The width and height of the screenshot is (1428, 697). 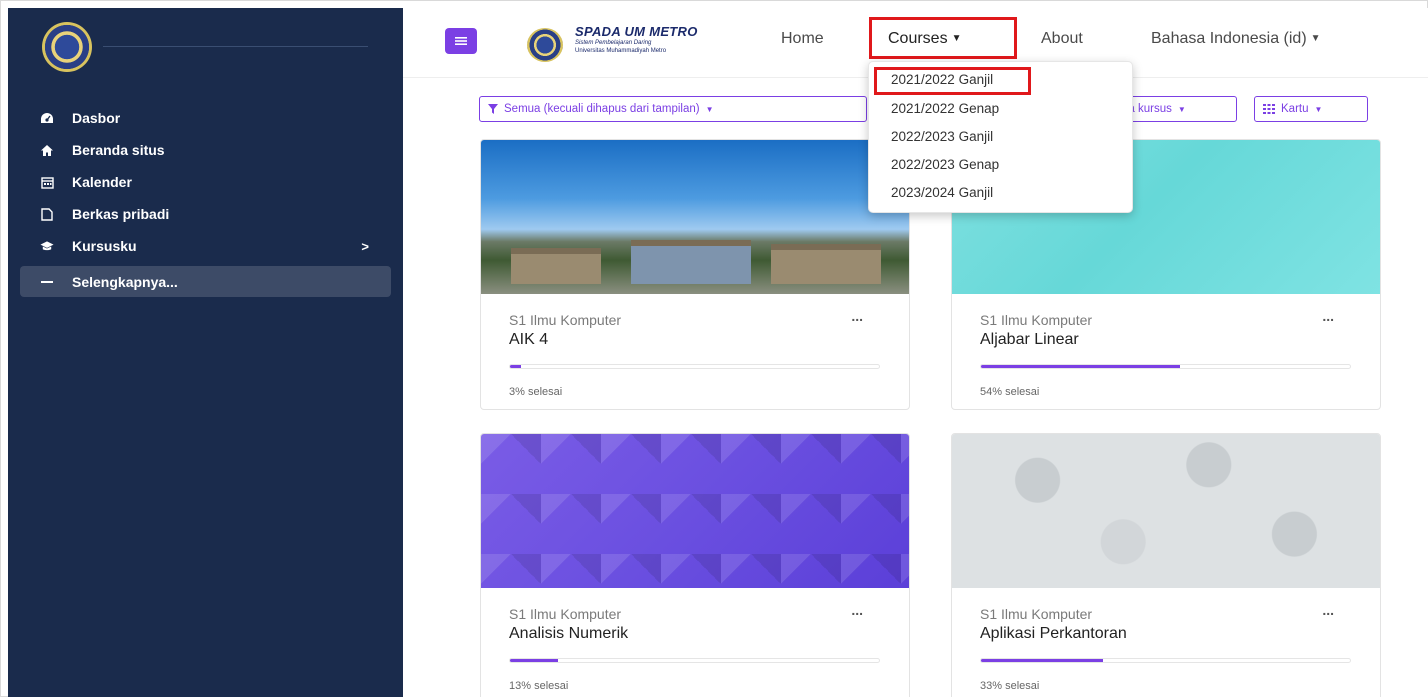 What do you see at coordinates (1062, 39) in the screenshot?
I see `nav-about: About` at bounding box center [1062, 39].